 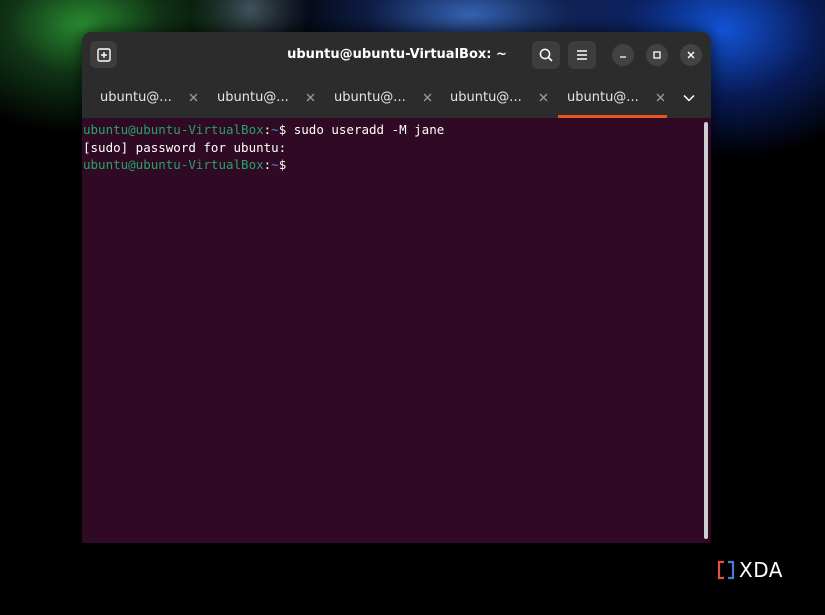 I want to click on tab-list-button, so click(x=689, y=98).